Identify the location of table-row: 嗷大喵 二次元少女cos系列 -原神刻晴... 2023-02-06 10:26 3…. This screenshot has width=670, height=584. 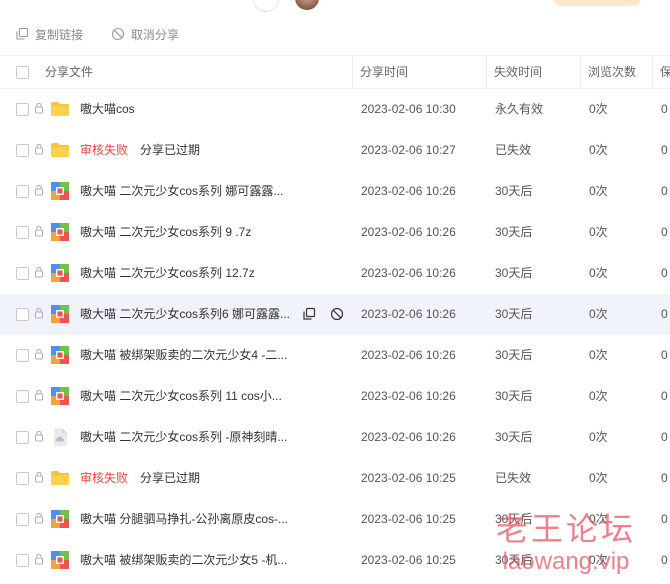
(335, 437).